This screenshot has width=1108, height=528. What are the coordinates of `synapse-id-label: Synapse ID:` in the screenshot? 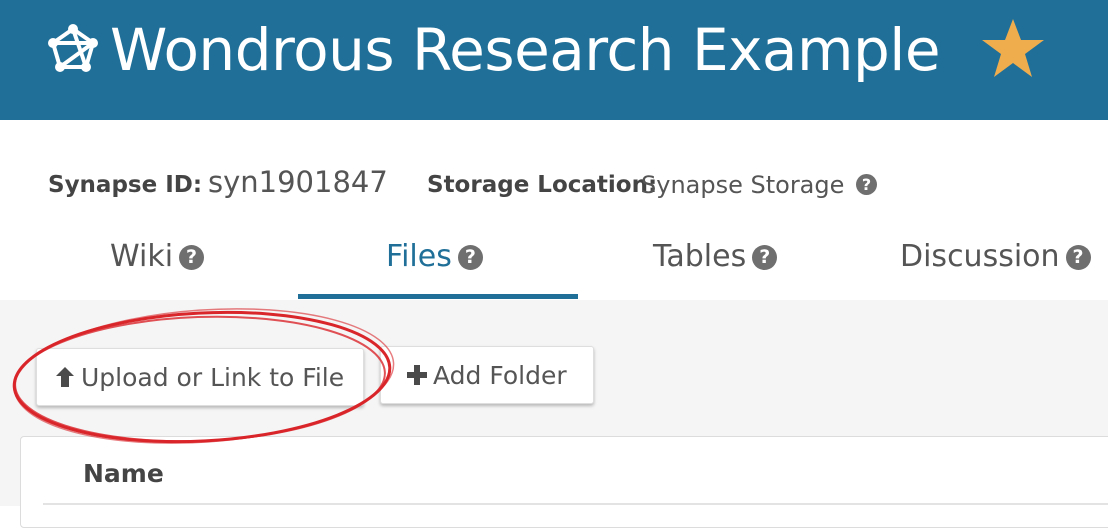 It's located at (125, 185).